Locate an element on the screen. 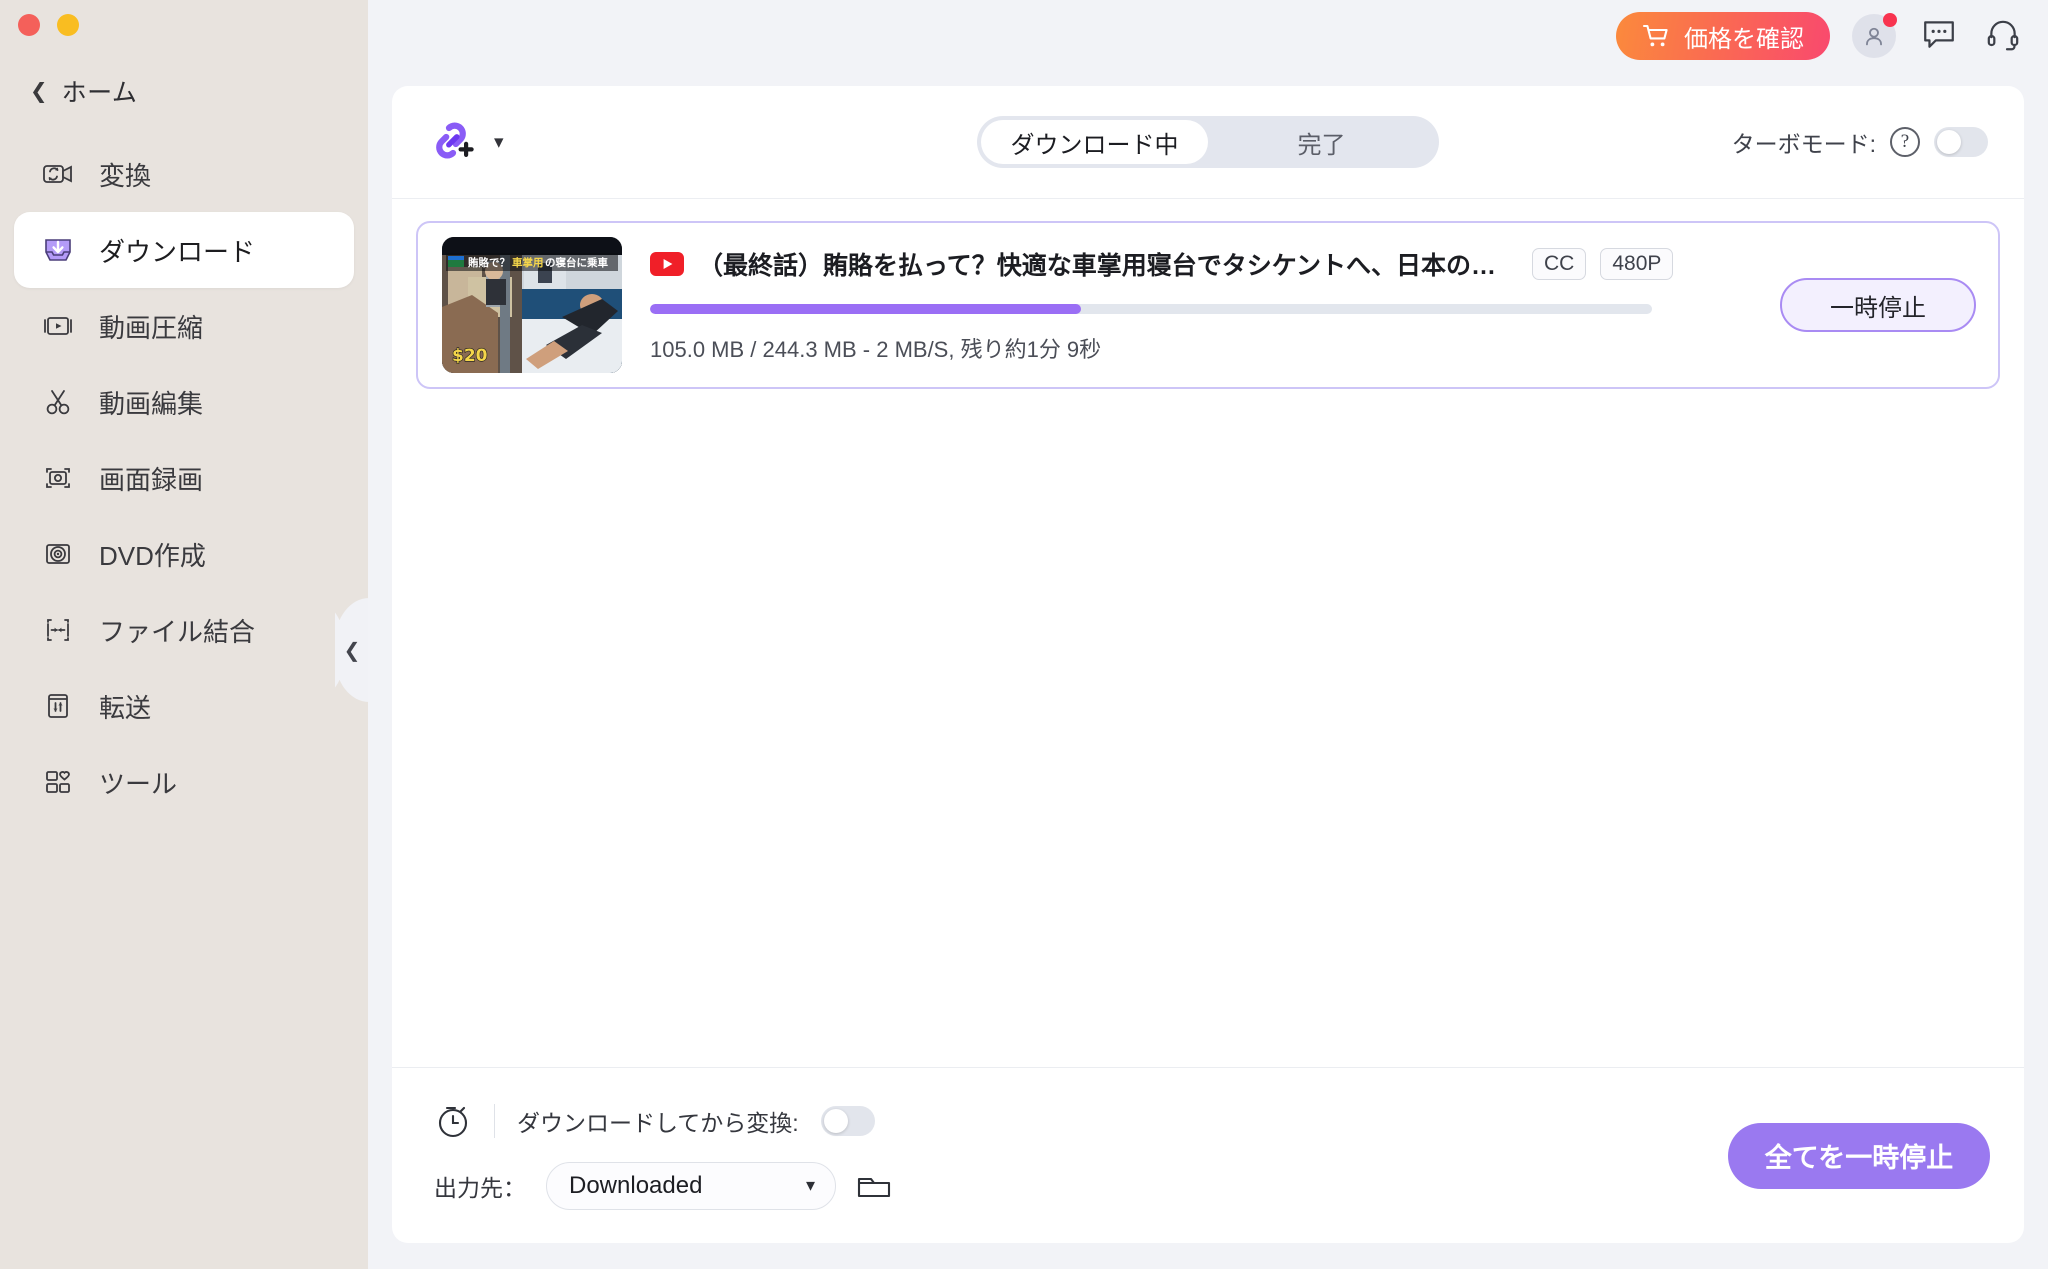 The width and height of the screenshot is (2048, 1269). sidebar-item-label: ダウンロード is located at coordinates (177, 251).